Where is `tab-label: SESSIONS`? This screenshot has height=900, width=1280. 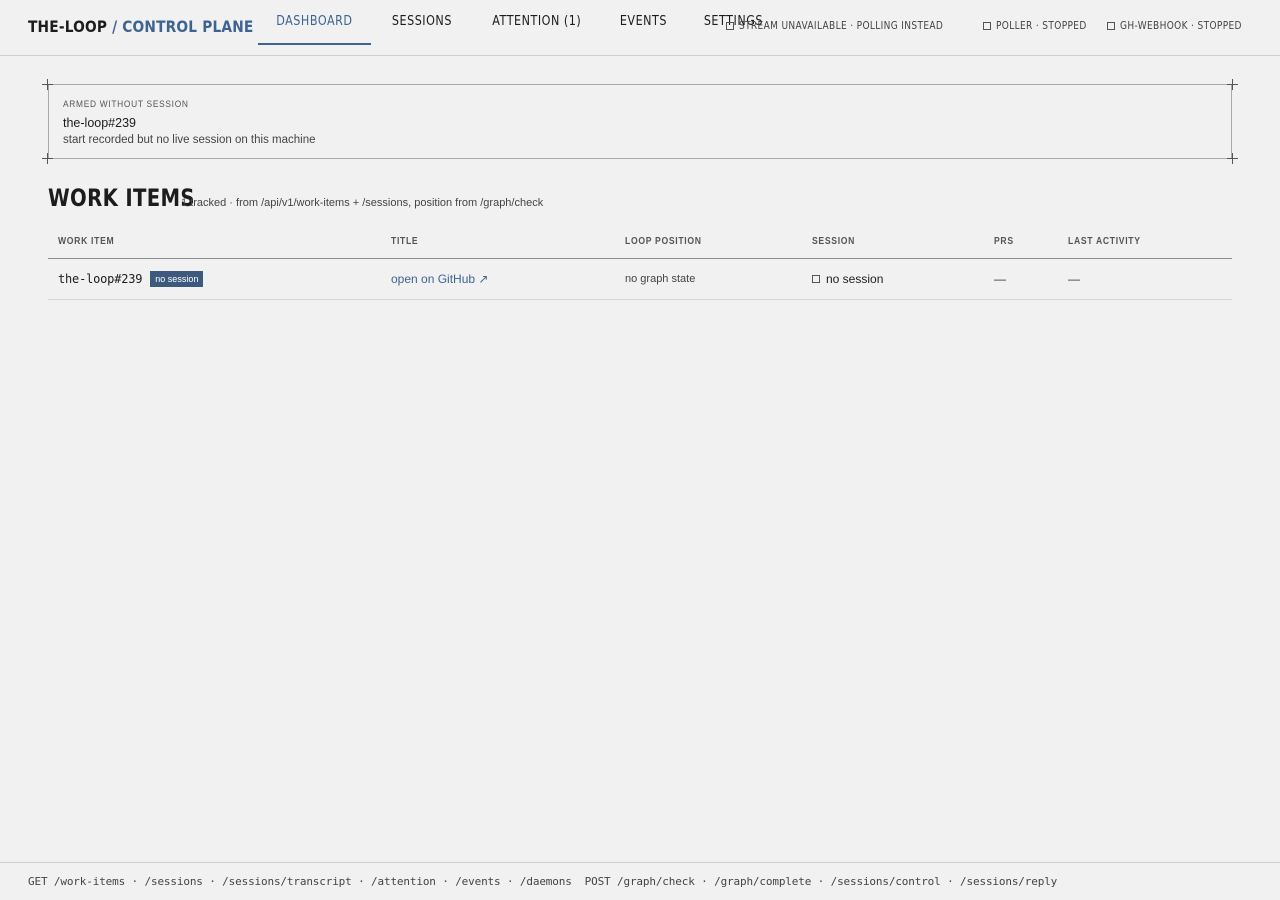
tab-label: SESSIONS is located at coordinates (421, 21).